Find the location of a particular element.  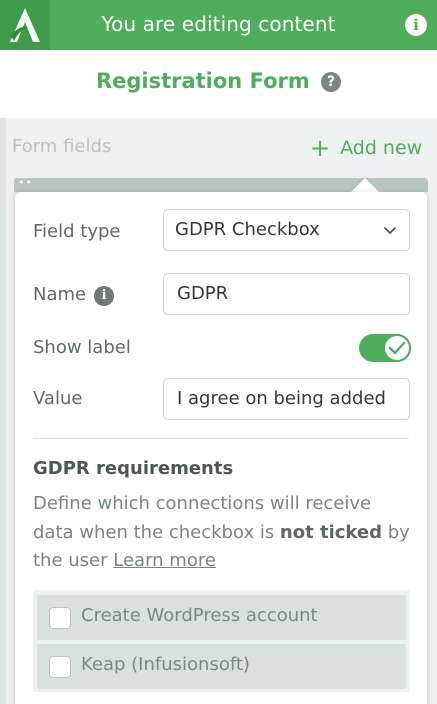

check-icon is located at coordinates (397, 348).